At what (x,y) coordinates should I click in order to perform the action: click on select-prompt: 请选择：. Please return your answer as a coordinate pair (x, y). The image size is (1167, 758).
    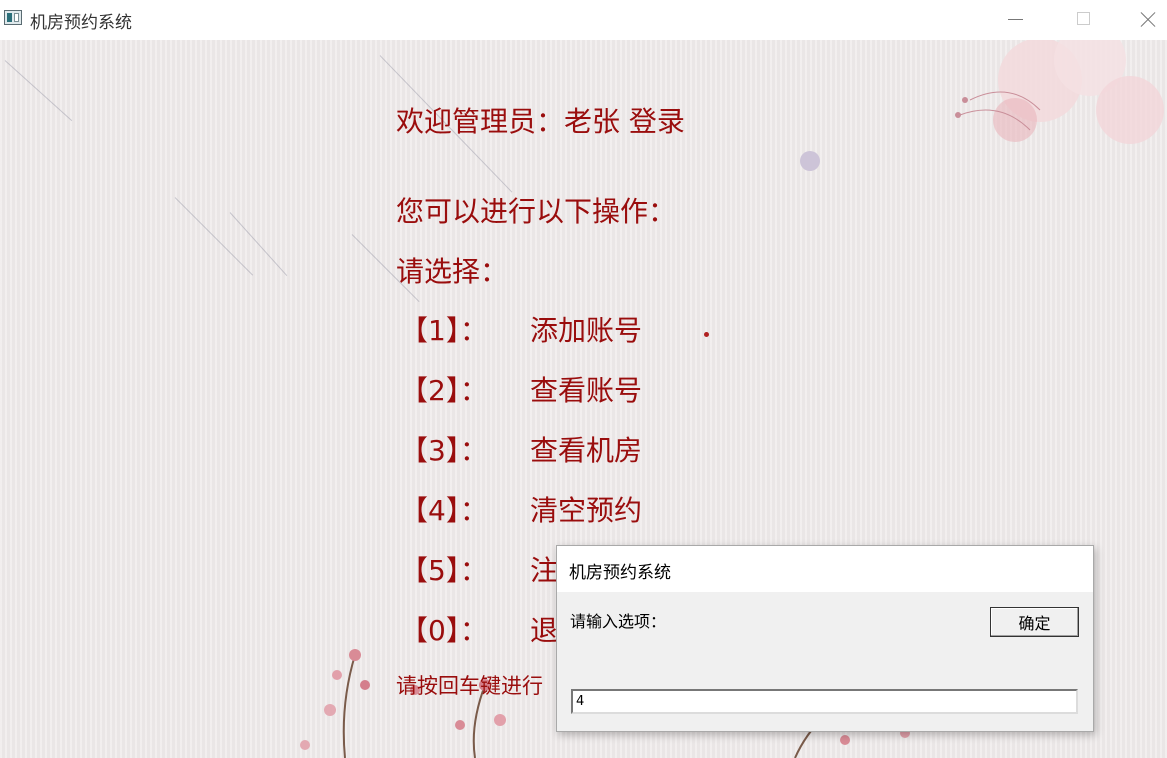
    Looking at the image, I should click on (452, 271).